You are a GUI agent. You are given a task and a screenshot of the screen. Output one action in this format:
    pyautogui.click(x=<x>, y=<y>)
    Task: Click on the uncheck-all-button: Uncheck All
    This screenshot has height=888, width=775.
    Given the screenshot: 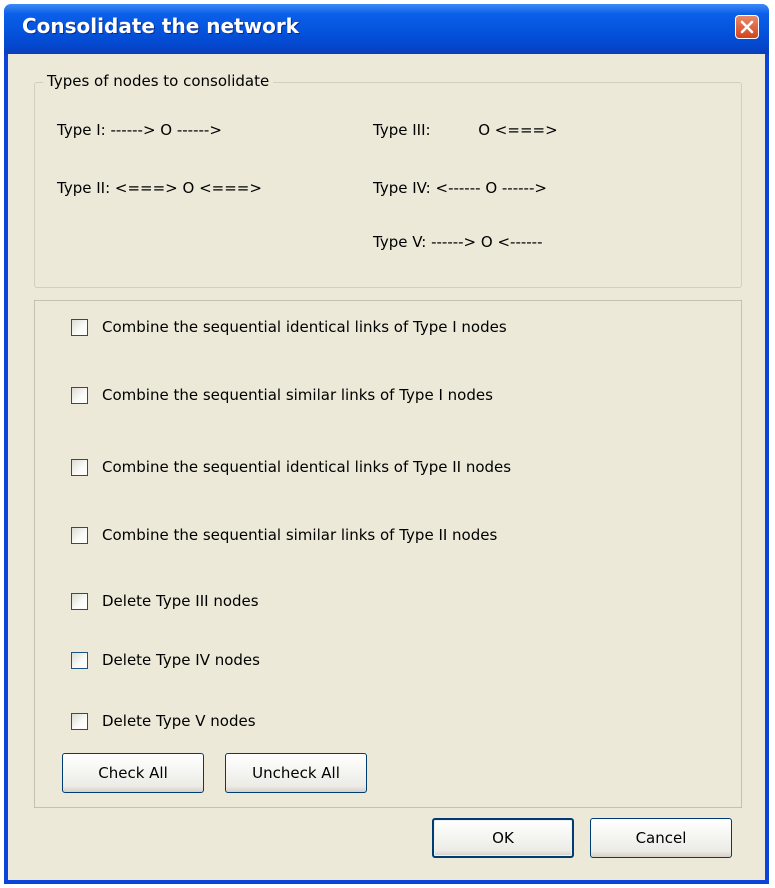 What is the action you would take?
    pyautogui.click(x=296, y=773)
    